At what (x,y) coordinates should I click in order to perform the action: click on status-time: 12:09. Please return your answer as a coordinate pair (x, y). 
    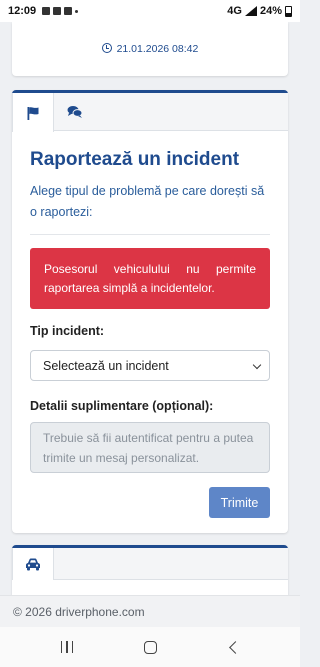
    Looking at the image, I should click on (22, 11).